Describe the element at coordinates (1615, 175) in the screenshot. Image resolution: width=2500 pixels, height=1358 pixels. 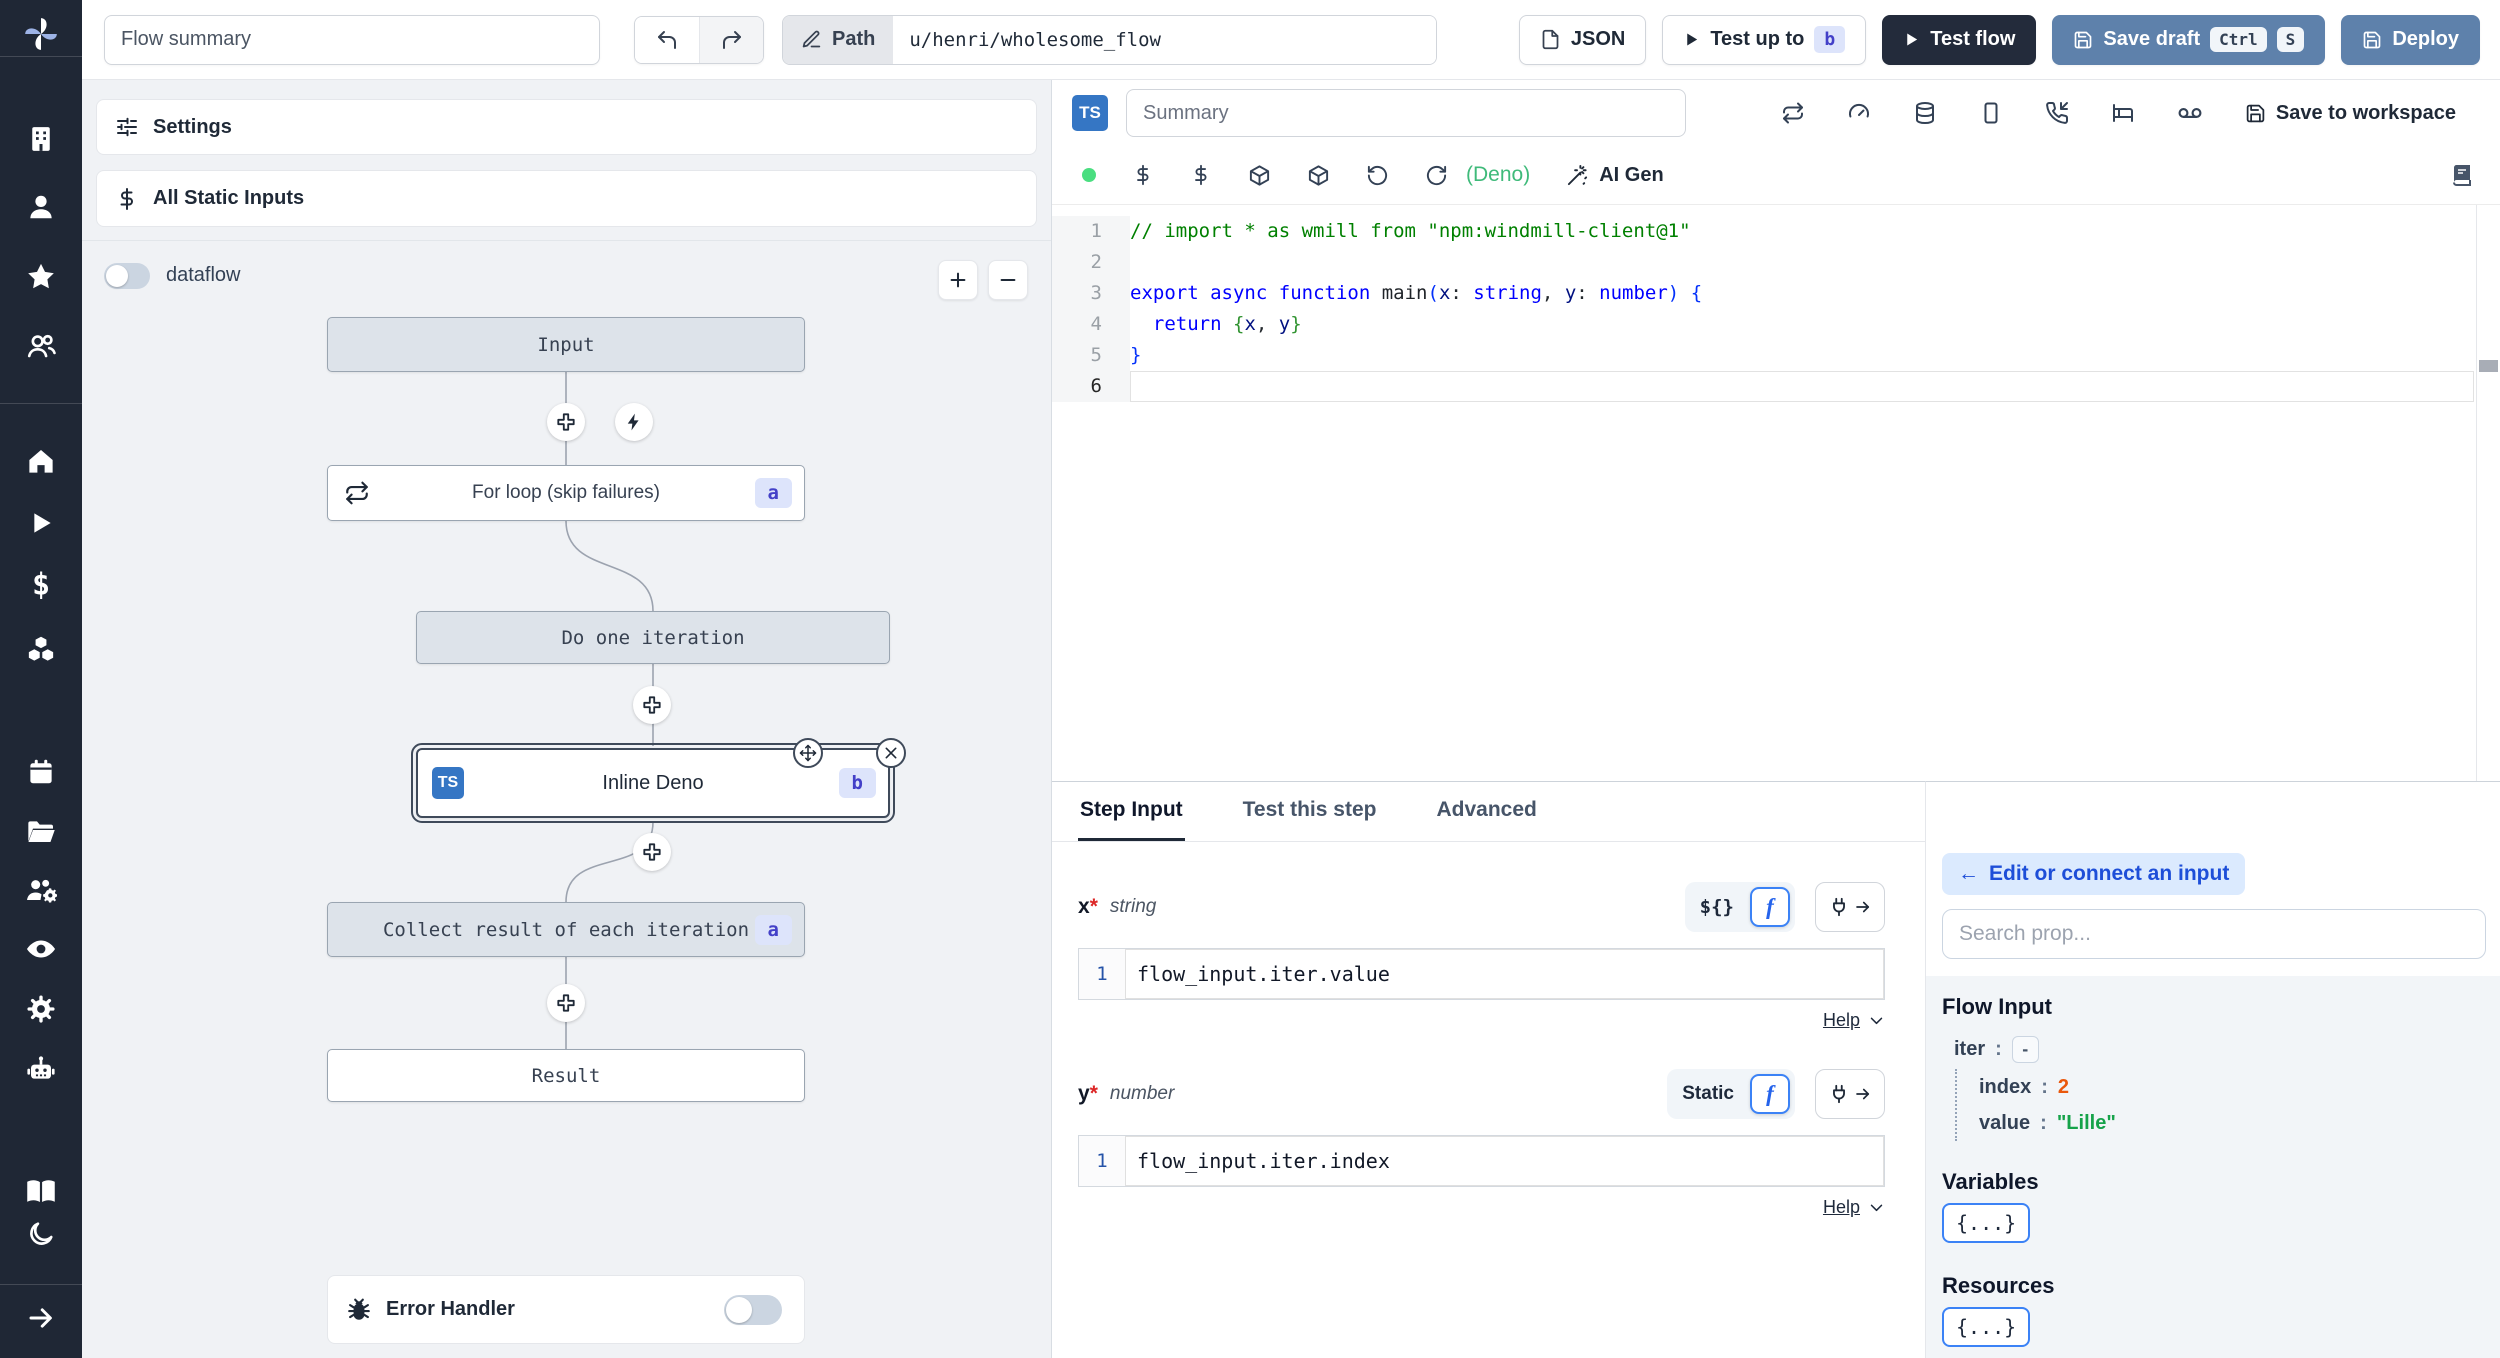
I see `ai-gen-button: AI Gen` at that location.